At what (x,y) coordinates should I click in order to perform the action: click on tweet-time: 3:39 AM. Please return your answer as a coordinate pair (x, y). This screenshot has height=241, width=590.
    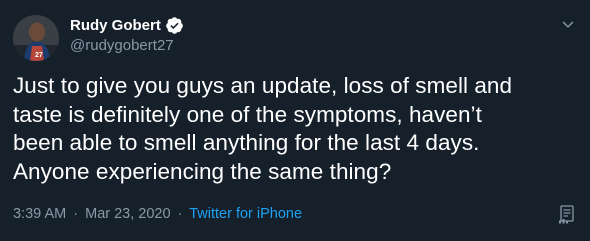
    Looking at the image, I should click on (39, 214).